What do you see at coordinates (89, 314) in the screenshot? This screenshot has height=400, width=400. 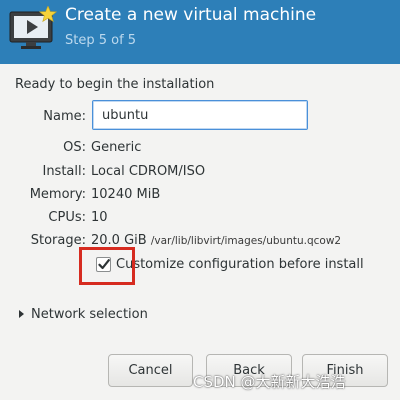 I see `network-selection-label: Network selection` at bounding box center [89, 314].